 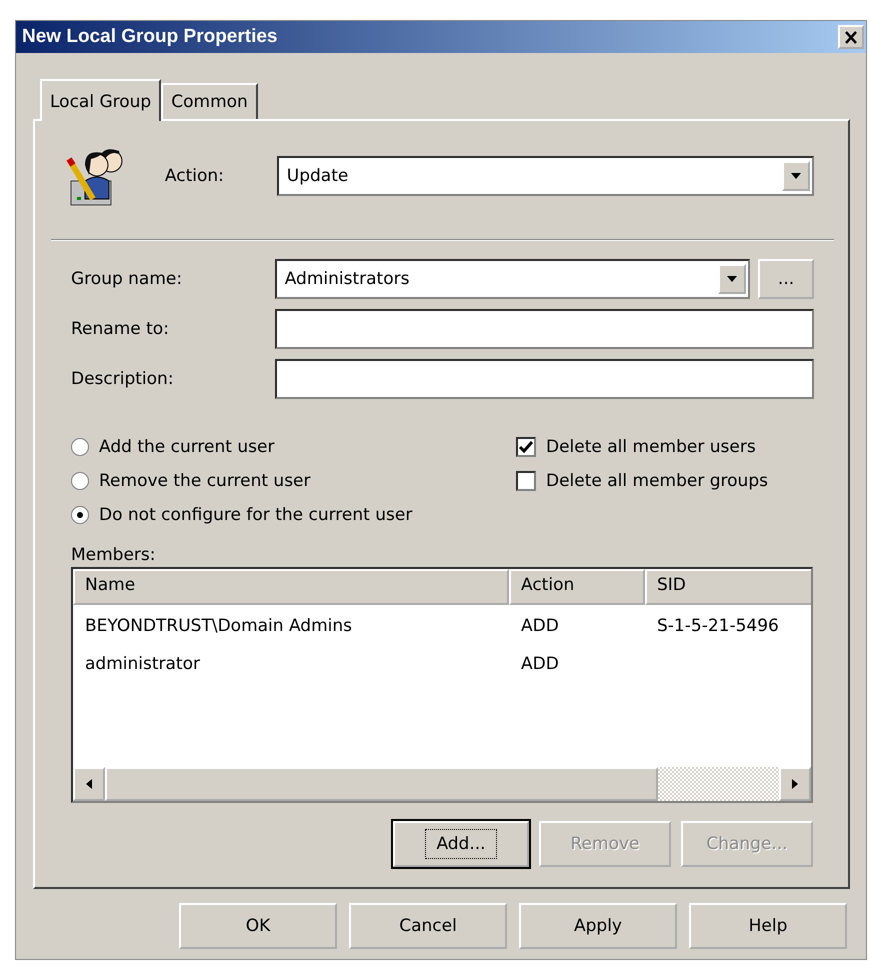 I want to click on scroll-right-icon, so click(x=795, y=784).